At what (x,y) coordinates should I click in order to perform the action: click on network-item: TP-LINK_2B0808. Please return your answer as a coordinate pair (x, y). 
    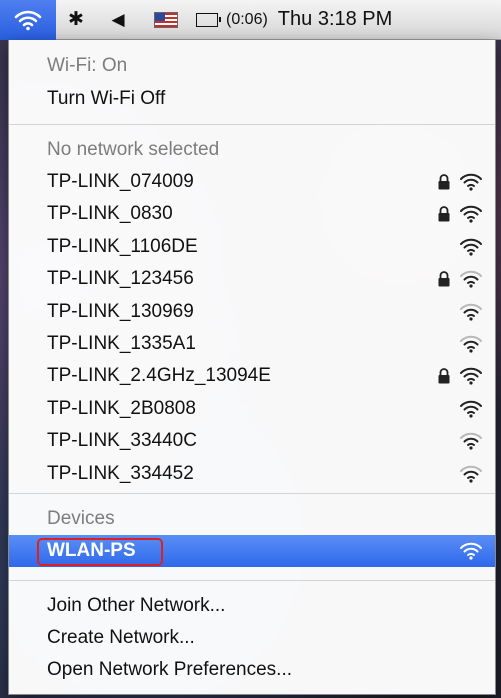
    Looking at the image, I should click on (252, 409).